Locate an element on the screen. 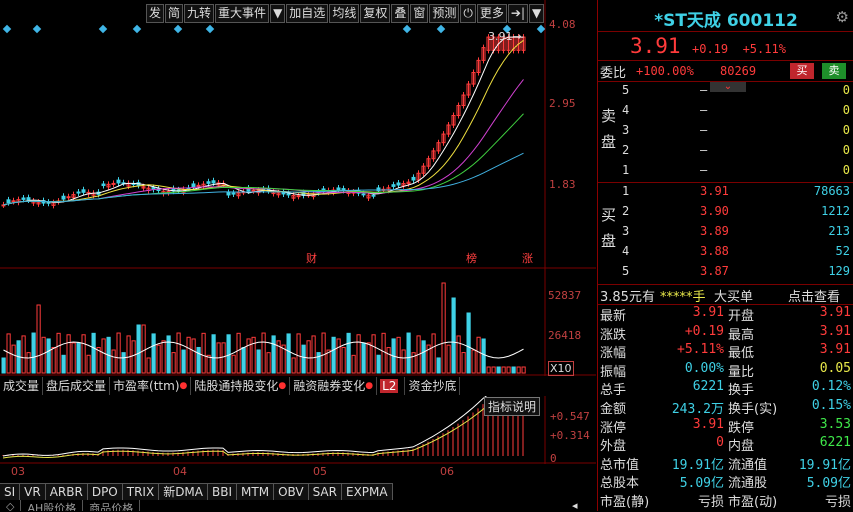 The image size is (853, 512). indicator-tab-3: 陆股通持股变化● is located at coordinates (241, 386).